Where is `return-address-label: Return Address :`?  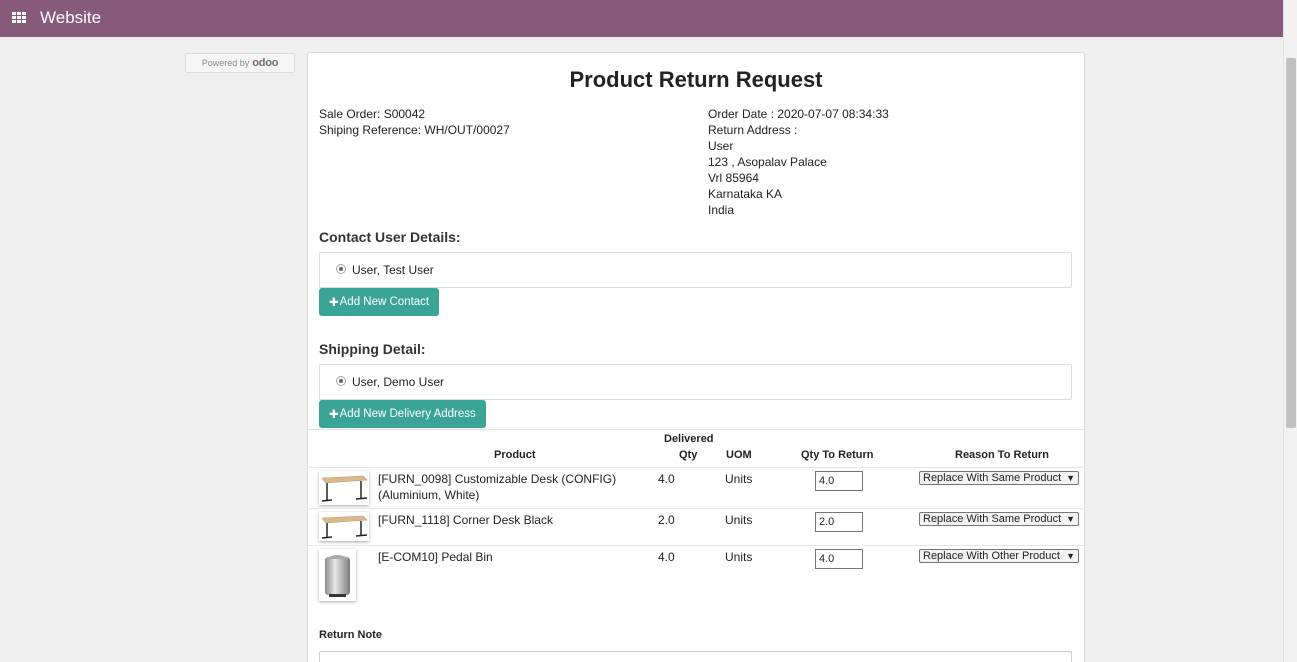 return-address-label: Return Address : is located at coordinates (753, 130).